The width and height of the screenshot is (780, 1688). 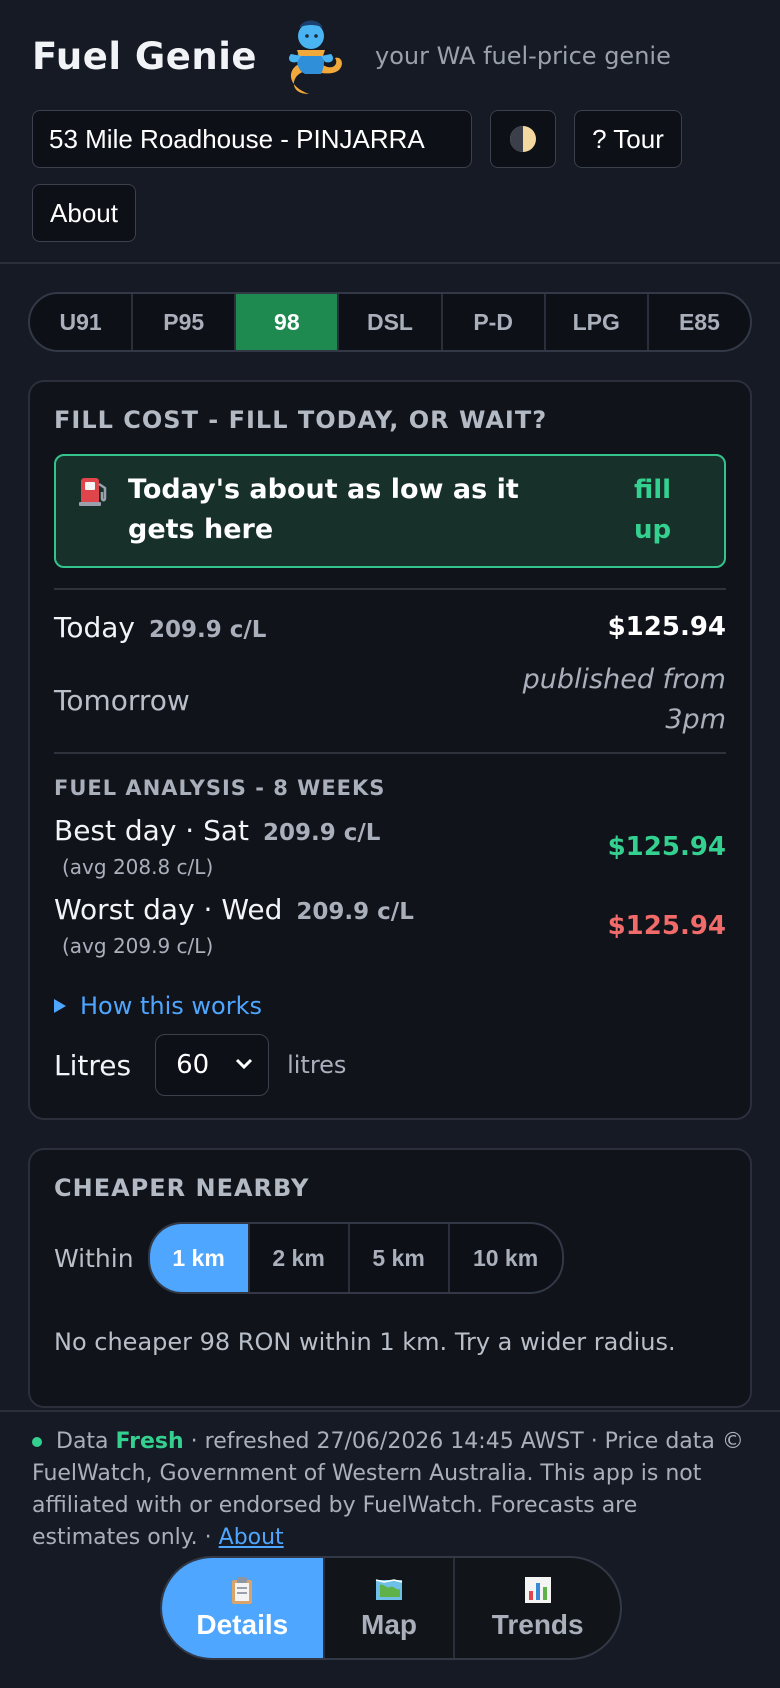 I want to click on tab-u91: U91, so click(x=82, y=322).